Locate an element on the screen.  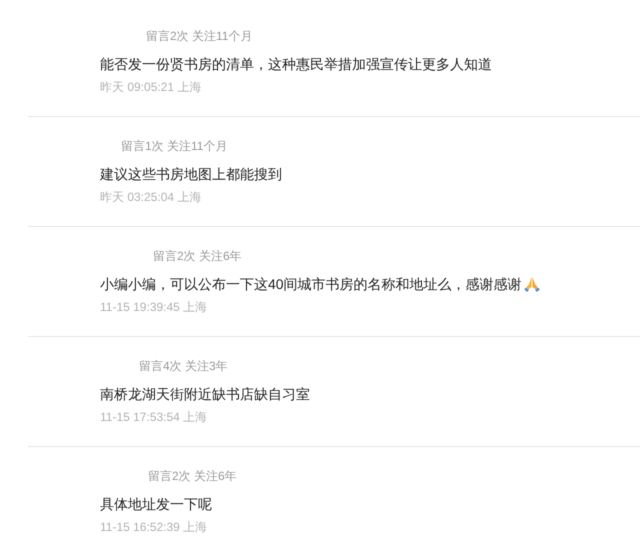
comment-text: 建议这些书房地图上都能搜到 is located at coordinates (191, 174).